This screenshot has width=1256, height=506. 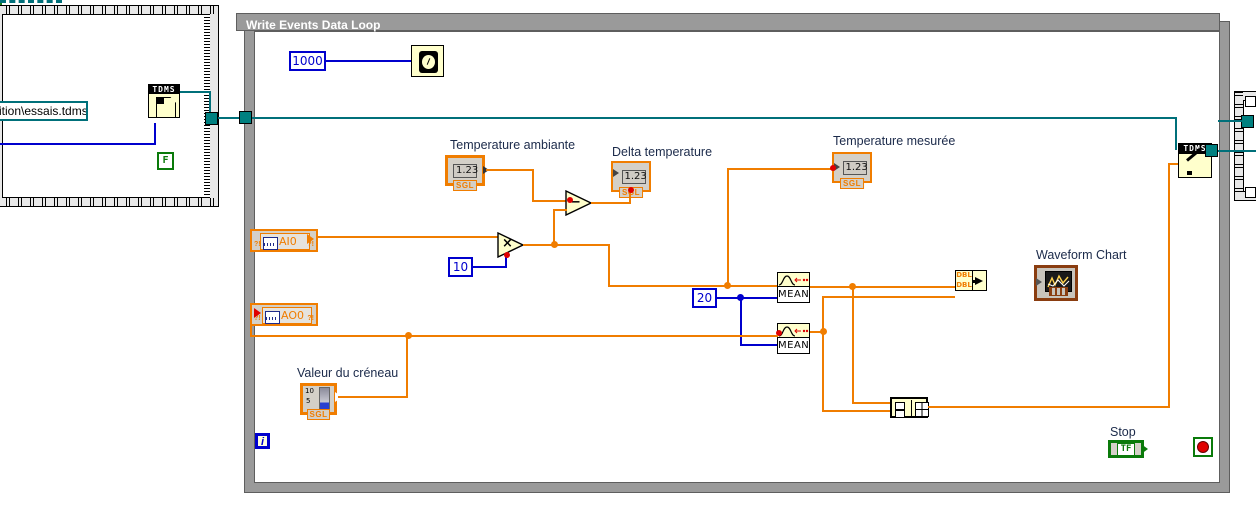 What do you see at coordinates (779, 169) in the screenshot?
I see `wire-to-temp-mesuree-h` at bounding box center [779, 169].